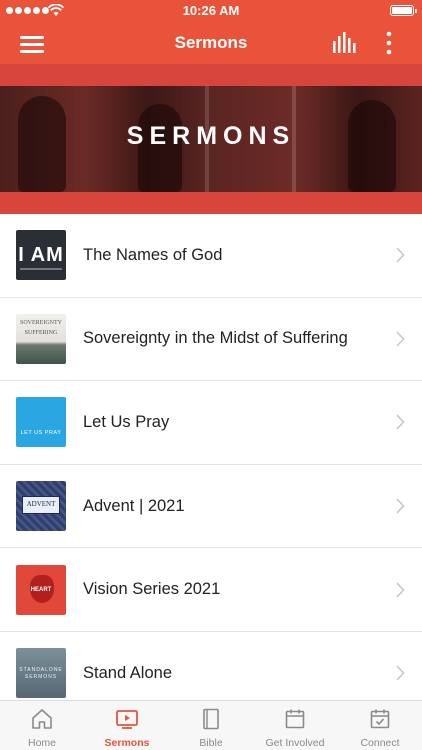 The image size is (422, 750). Describe the element at coordinates (211, 666) in the screenshot. I see `sermon-row: STANDALONE SERMONS Stand Alone` at that location.